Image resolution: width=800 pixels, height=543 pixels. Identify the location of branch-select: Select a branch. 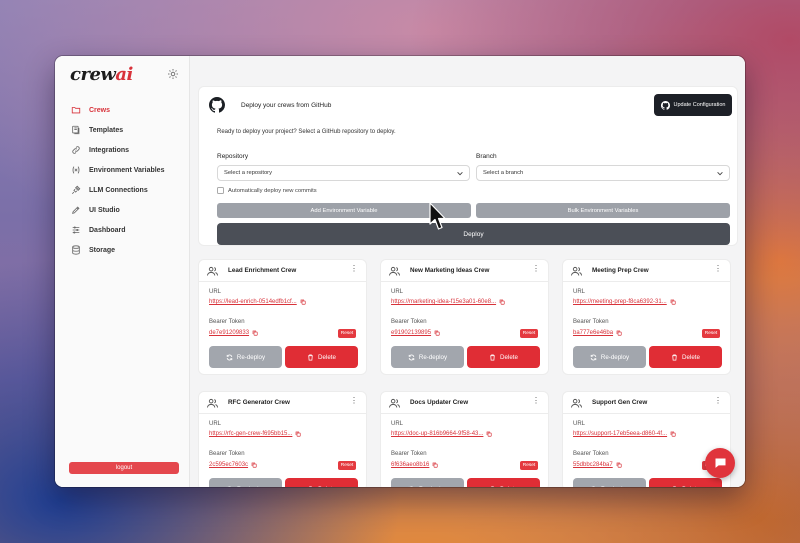
(603, 173).